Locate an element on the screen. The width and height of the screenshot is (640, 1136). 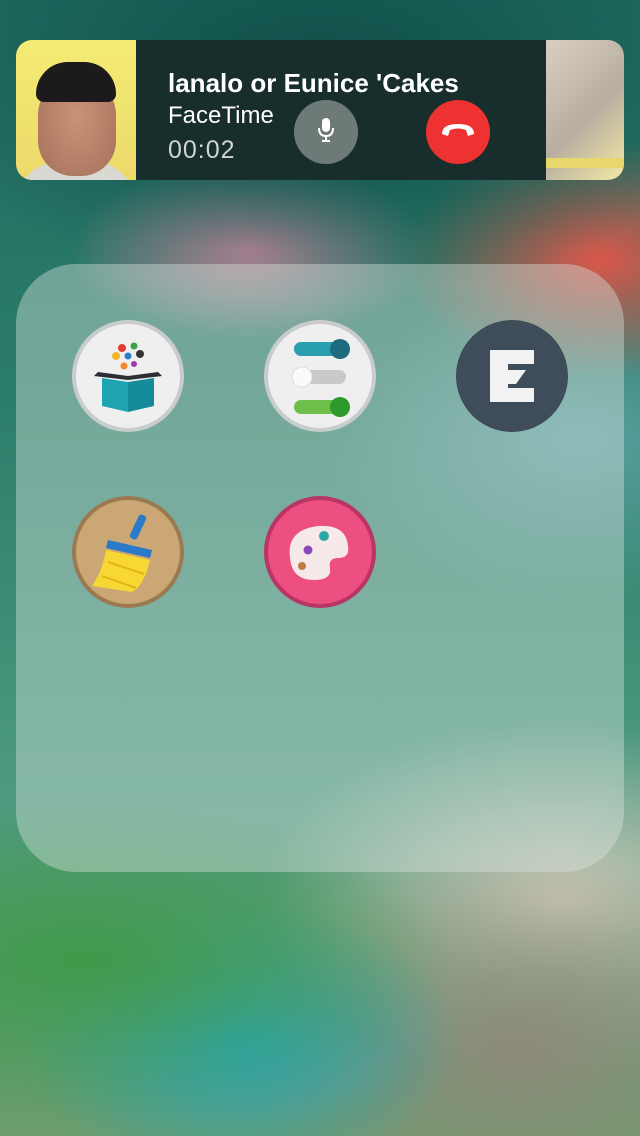
call-duration: 00:02 is located at coordinates (202, 150).